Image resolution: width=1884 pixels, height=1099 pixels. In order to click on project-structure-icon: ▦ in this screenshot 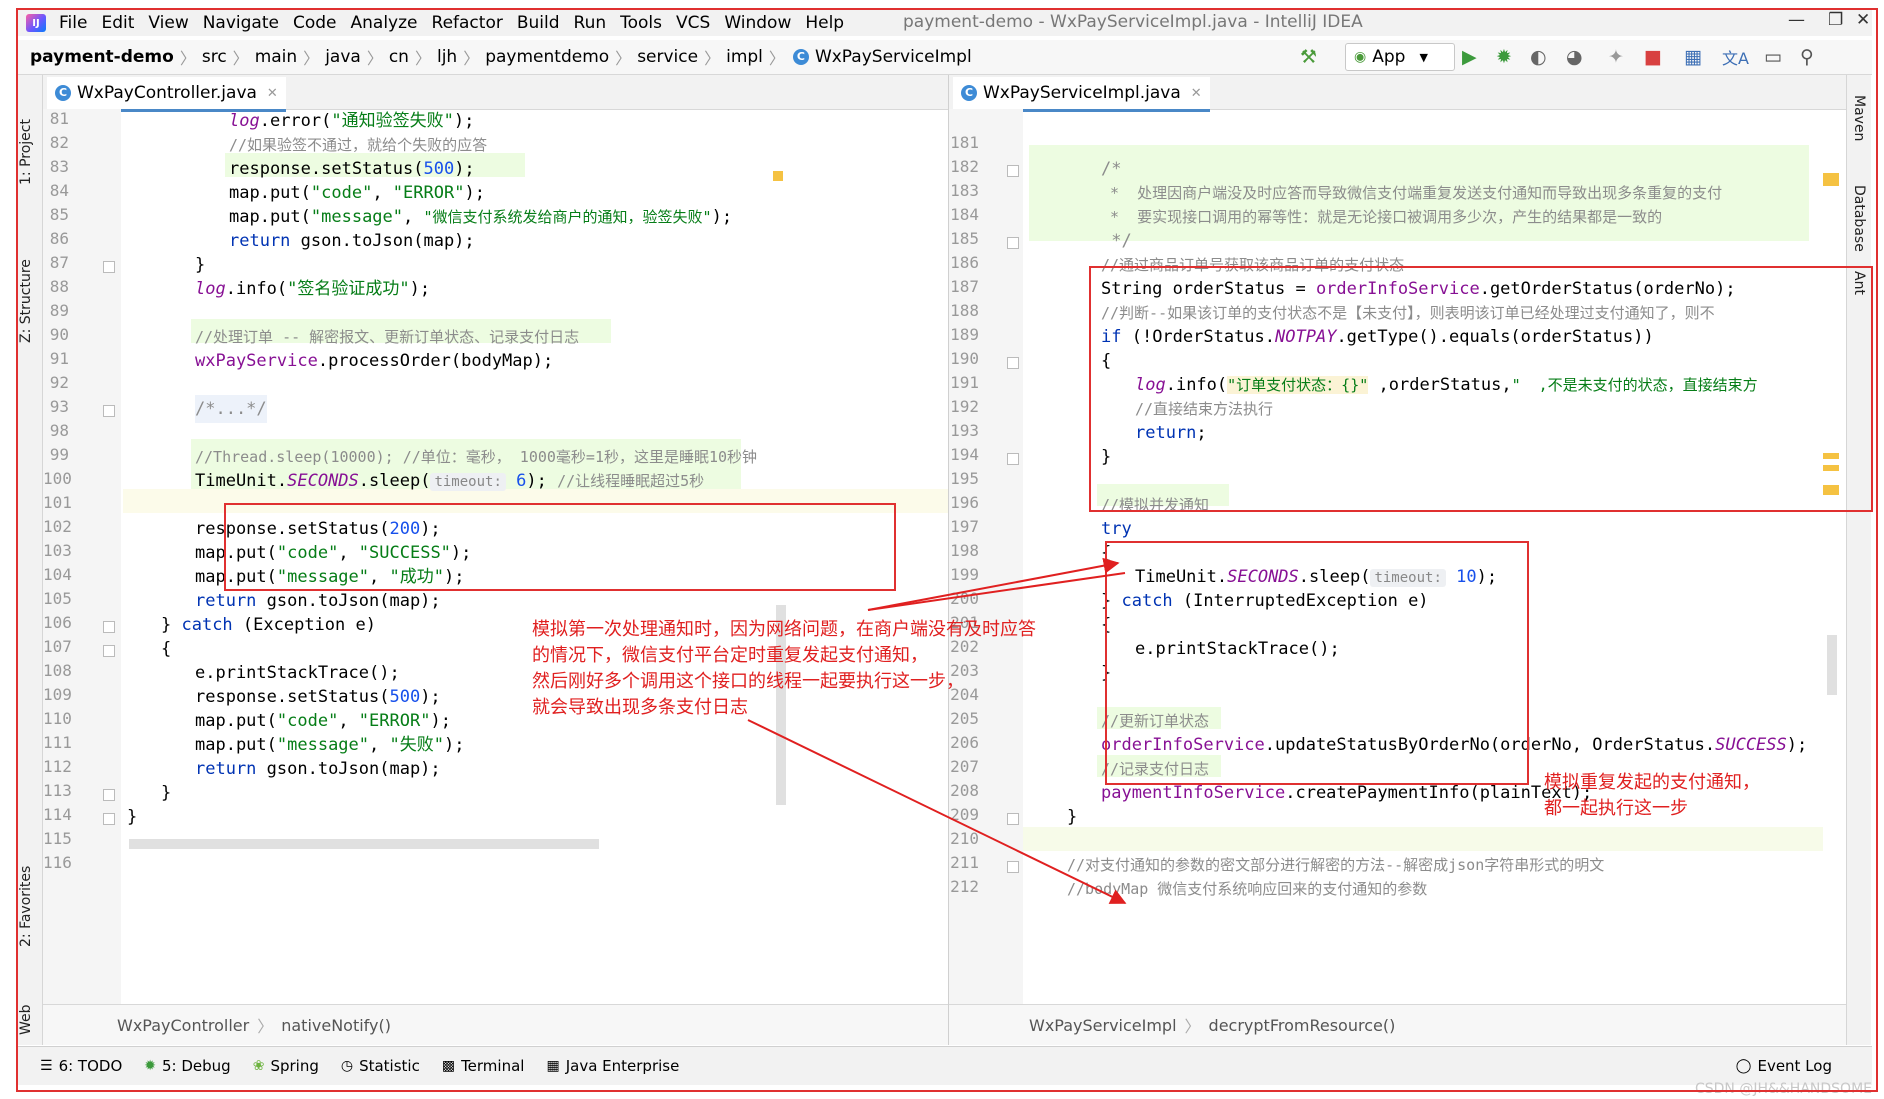, I will do `click(1693, 57)`.